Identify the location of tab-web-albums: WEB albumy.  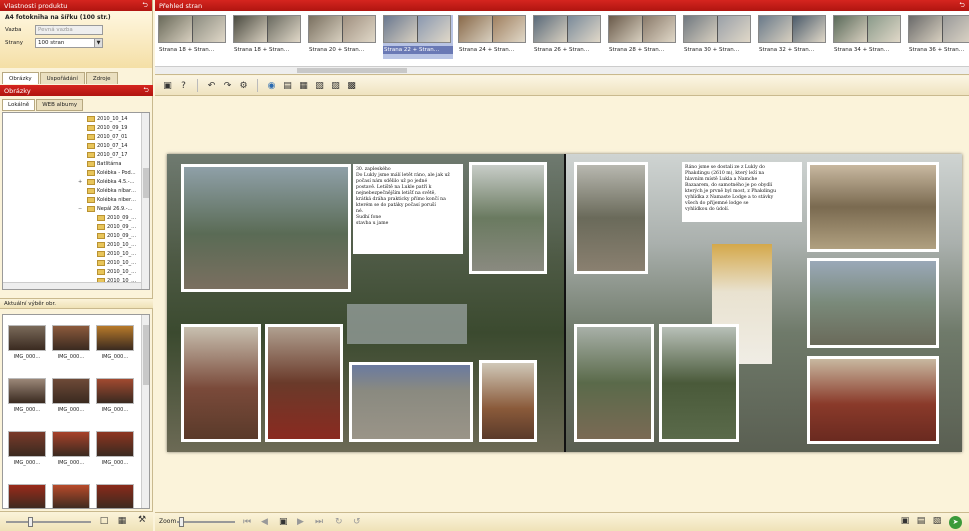
(60, 105).